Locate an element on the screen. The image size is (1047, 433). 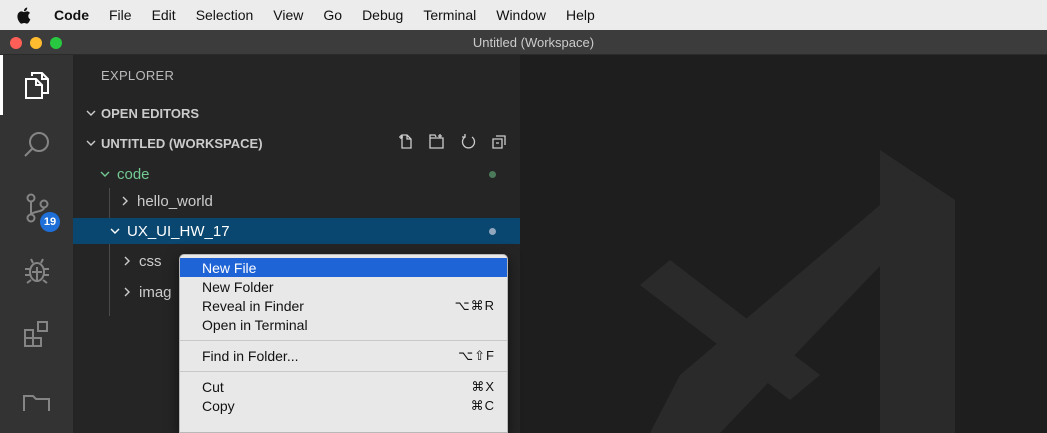
debug-icon is located at coordinates (36, 270).